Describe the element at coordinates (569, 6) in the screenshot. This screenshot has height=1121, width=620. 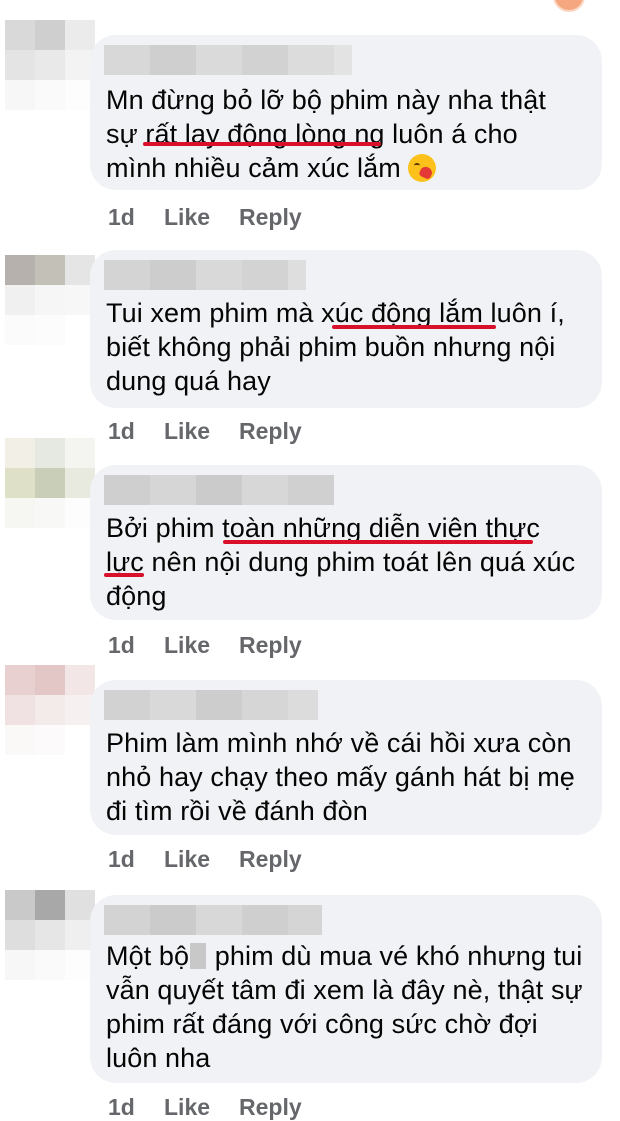
I see `reaction-badge` at that location.